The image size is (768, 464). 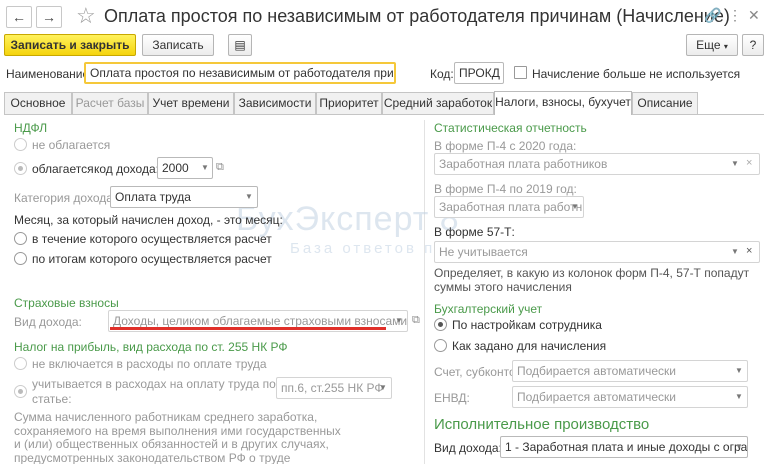 I want to click on back-button: ←, so click(x=19, y=17).